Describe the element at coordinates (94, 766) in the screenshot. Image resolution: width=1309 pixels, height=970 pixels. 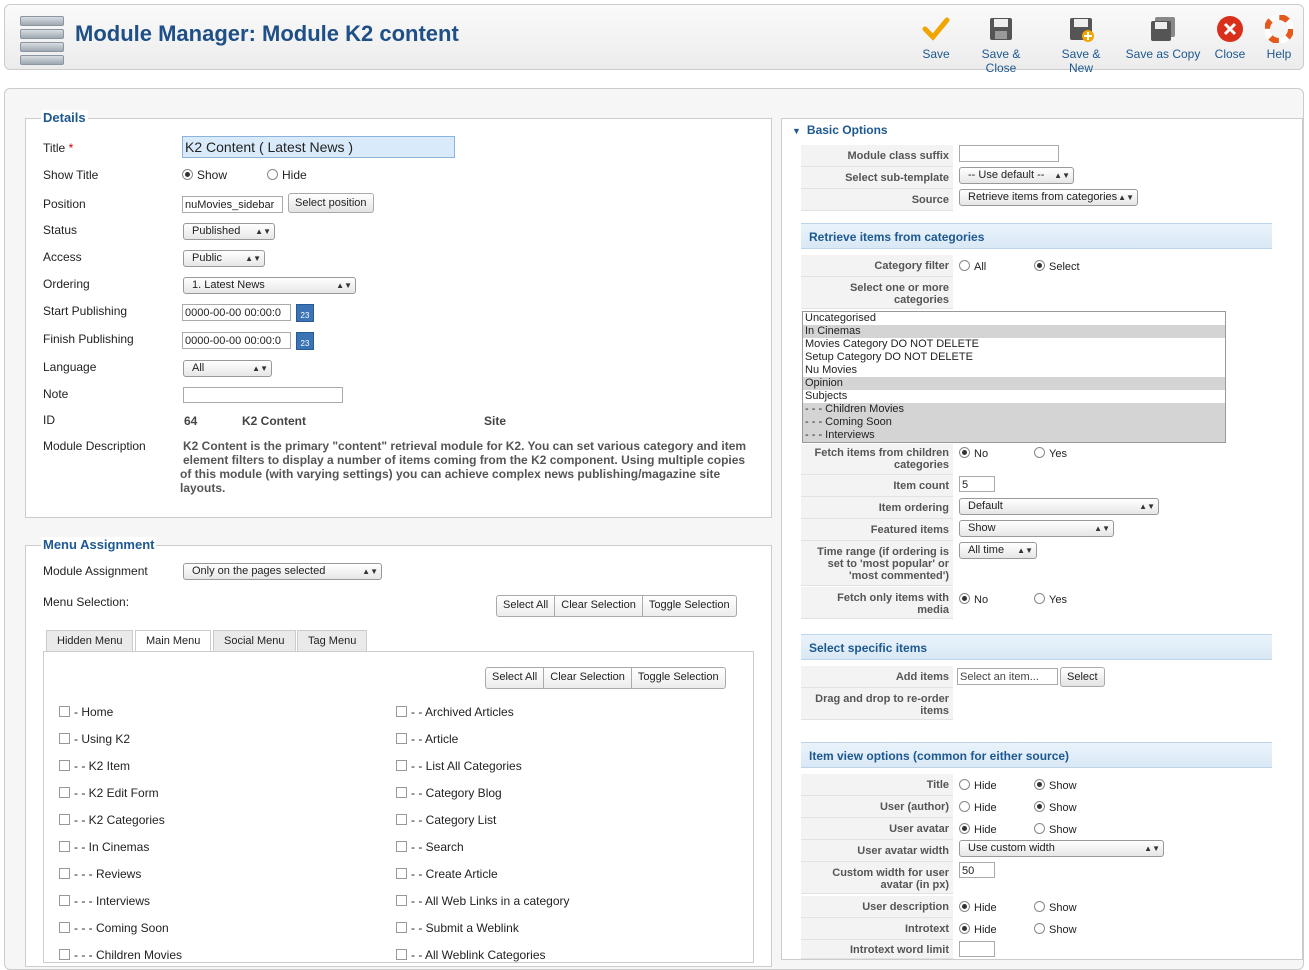
I see `menu-item-checkbox: - - K2 Item` at that location.